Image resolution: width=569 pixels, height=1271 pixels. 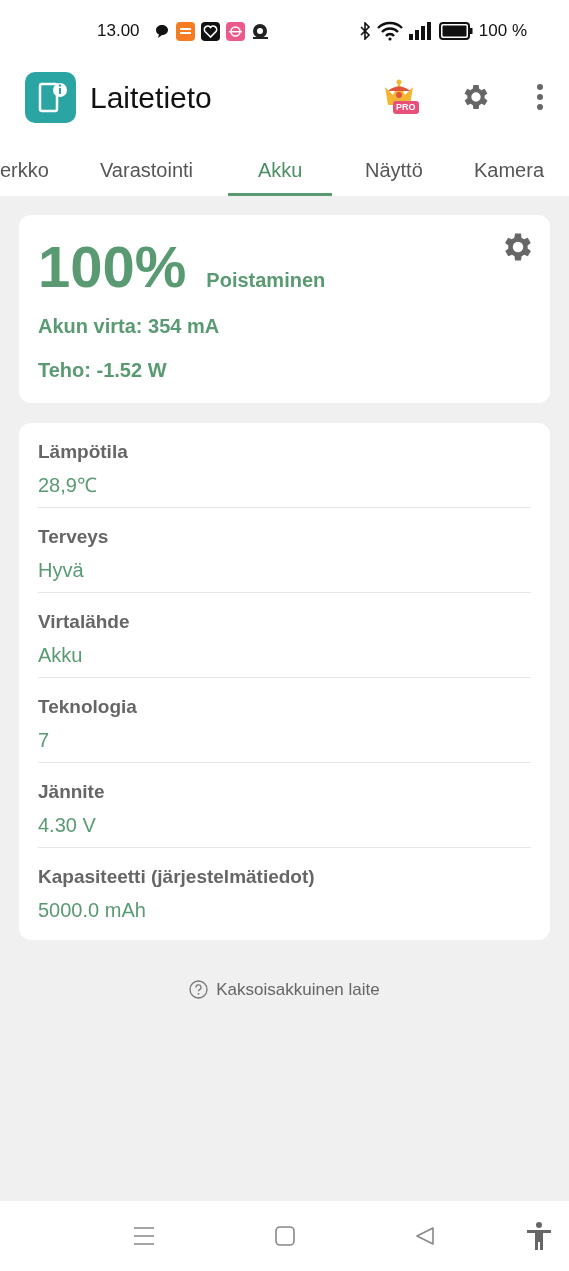 I want to click on wifi-icon, so click(x=389, y=31).